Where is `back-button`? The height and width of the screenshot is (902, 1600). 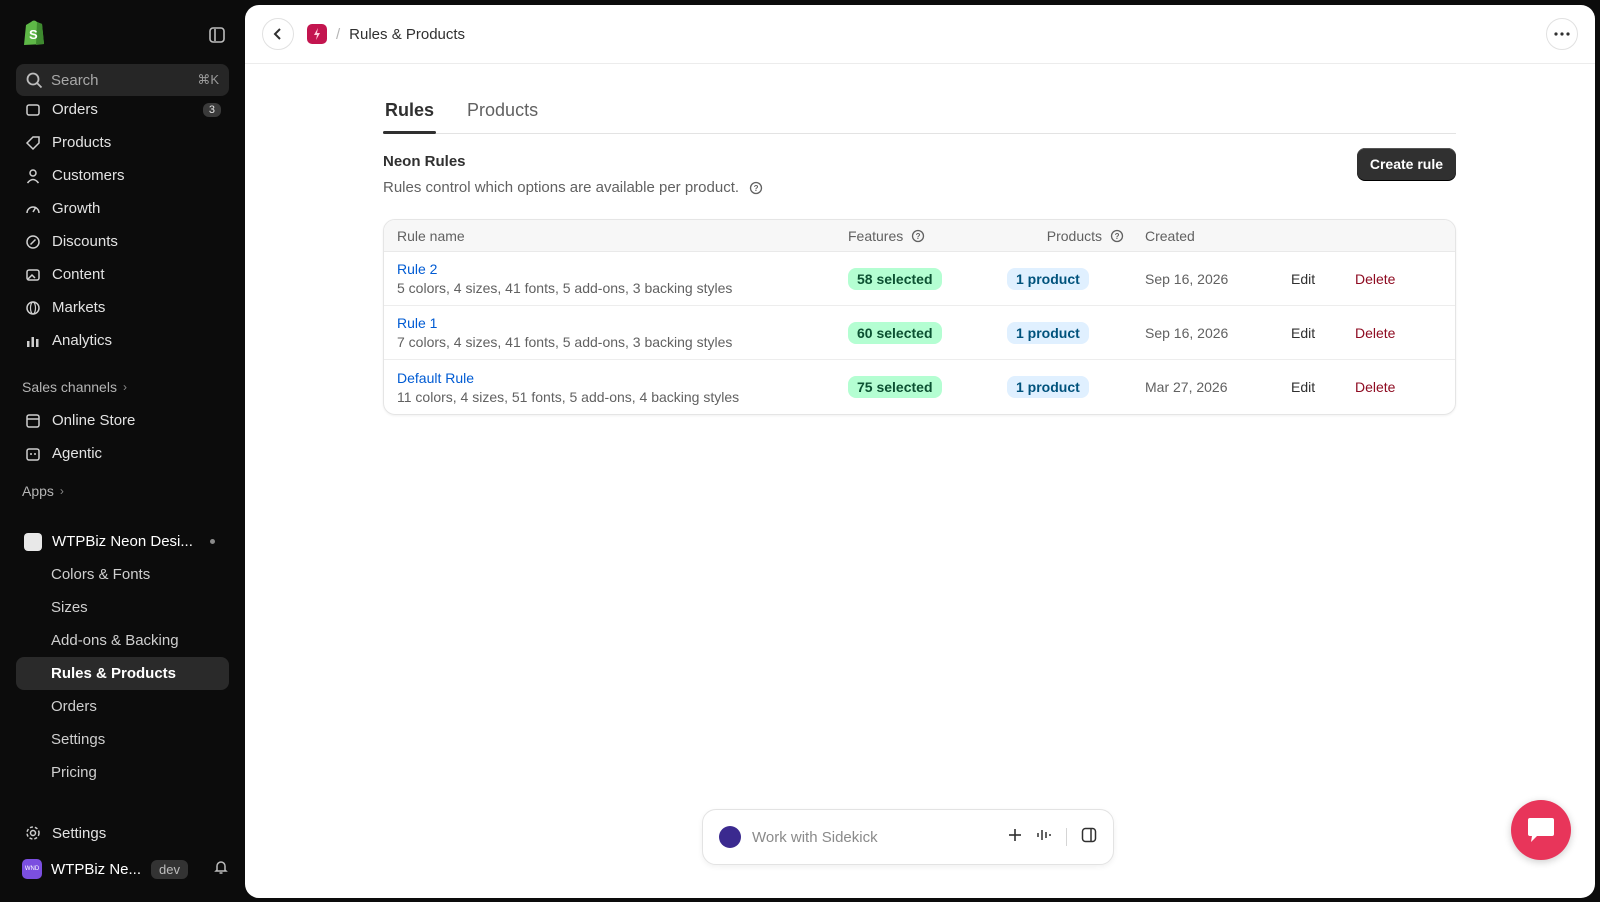 back-button is located at coordinates (278, 34).